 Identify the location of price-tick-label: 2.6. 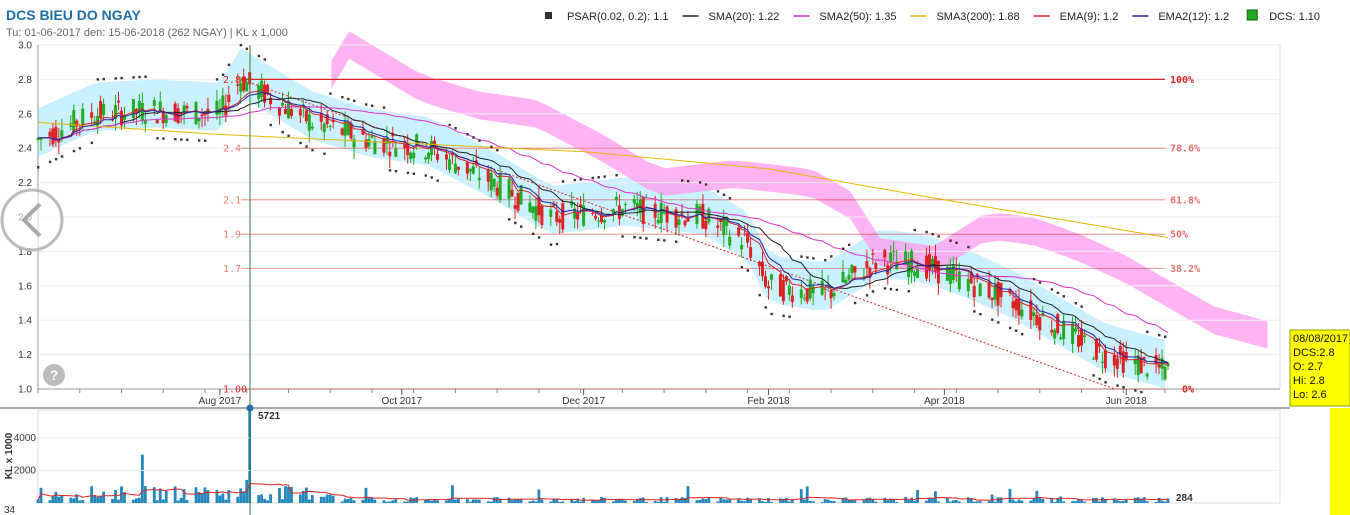
(25, 114).